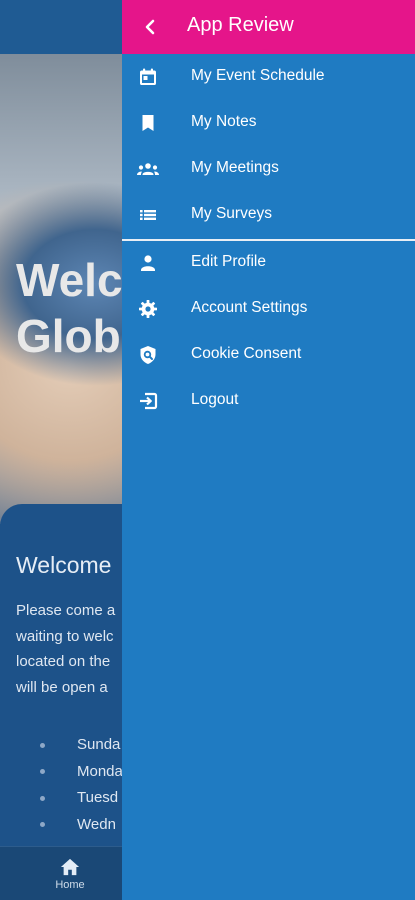 The image size is (415, 900). I want to click on menu-item-logout: Logout, so click(268, 401).